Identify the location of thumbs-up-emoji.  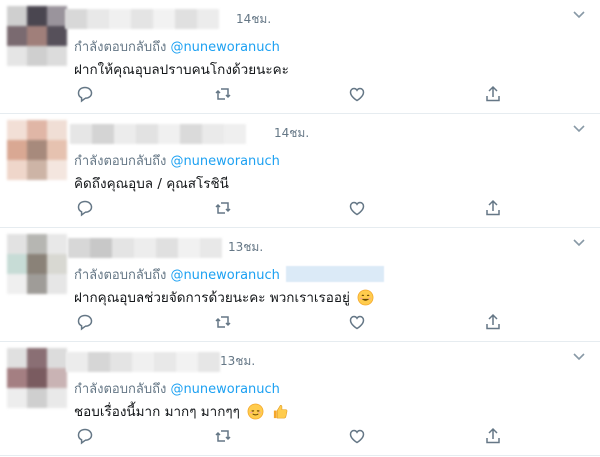
(280, 412).